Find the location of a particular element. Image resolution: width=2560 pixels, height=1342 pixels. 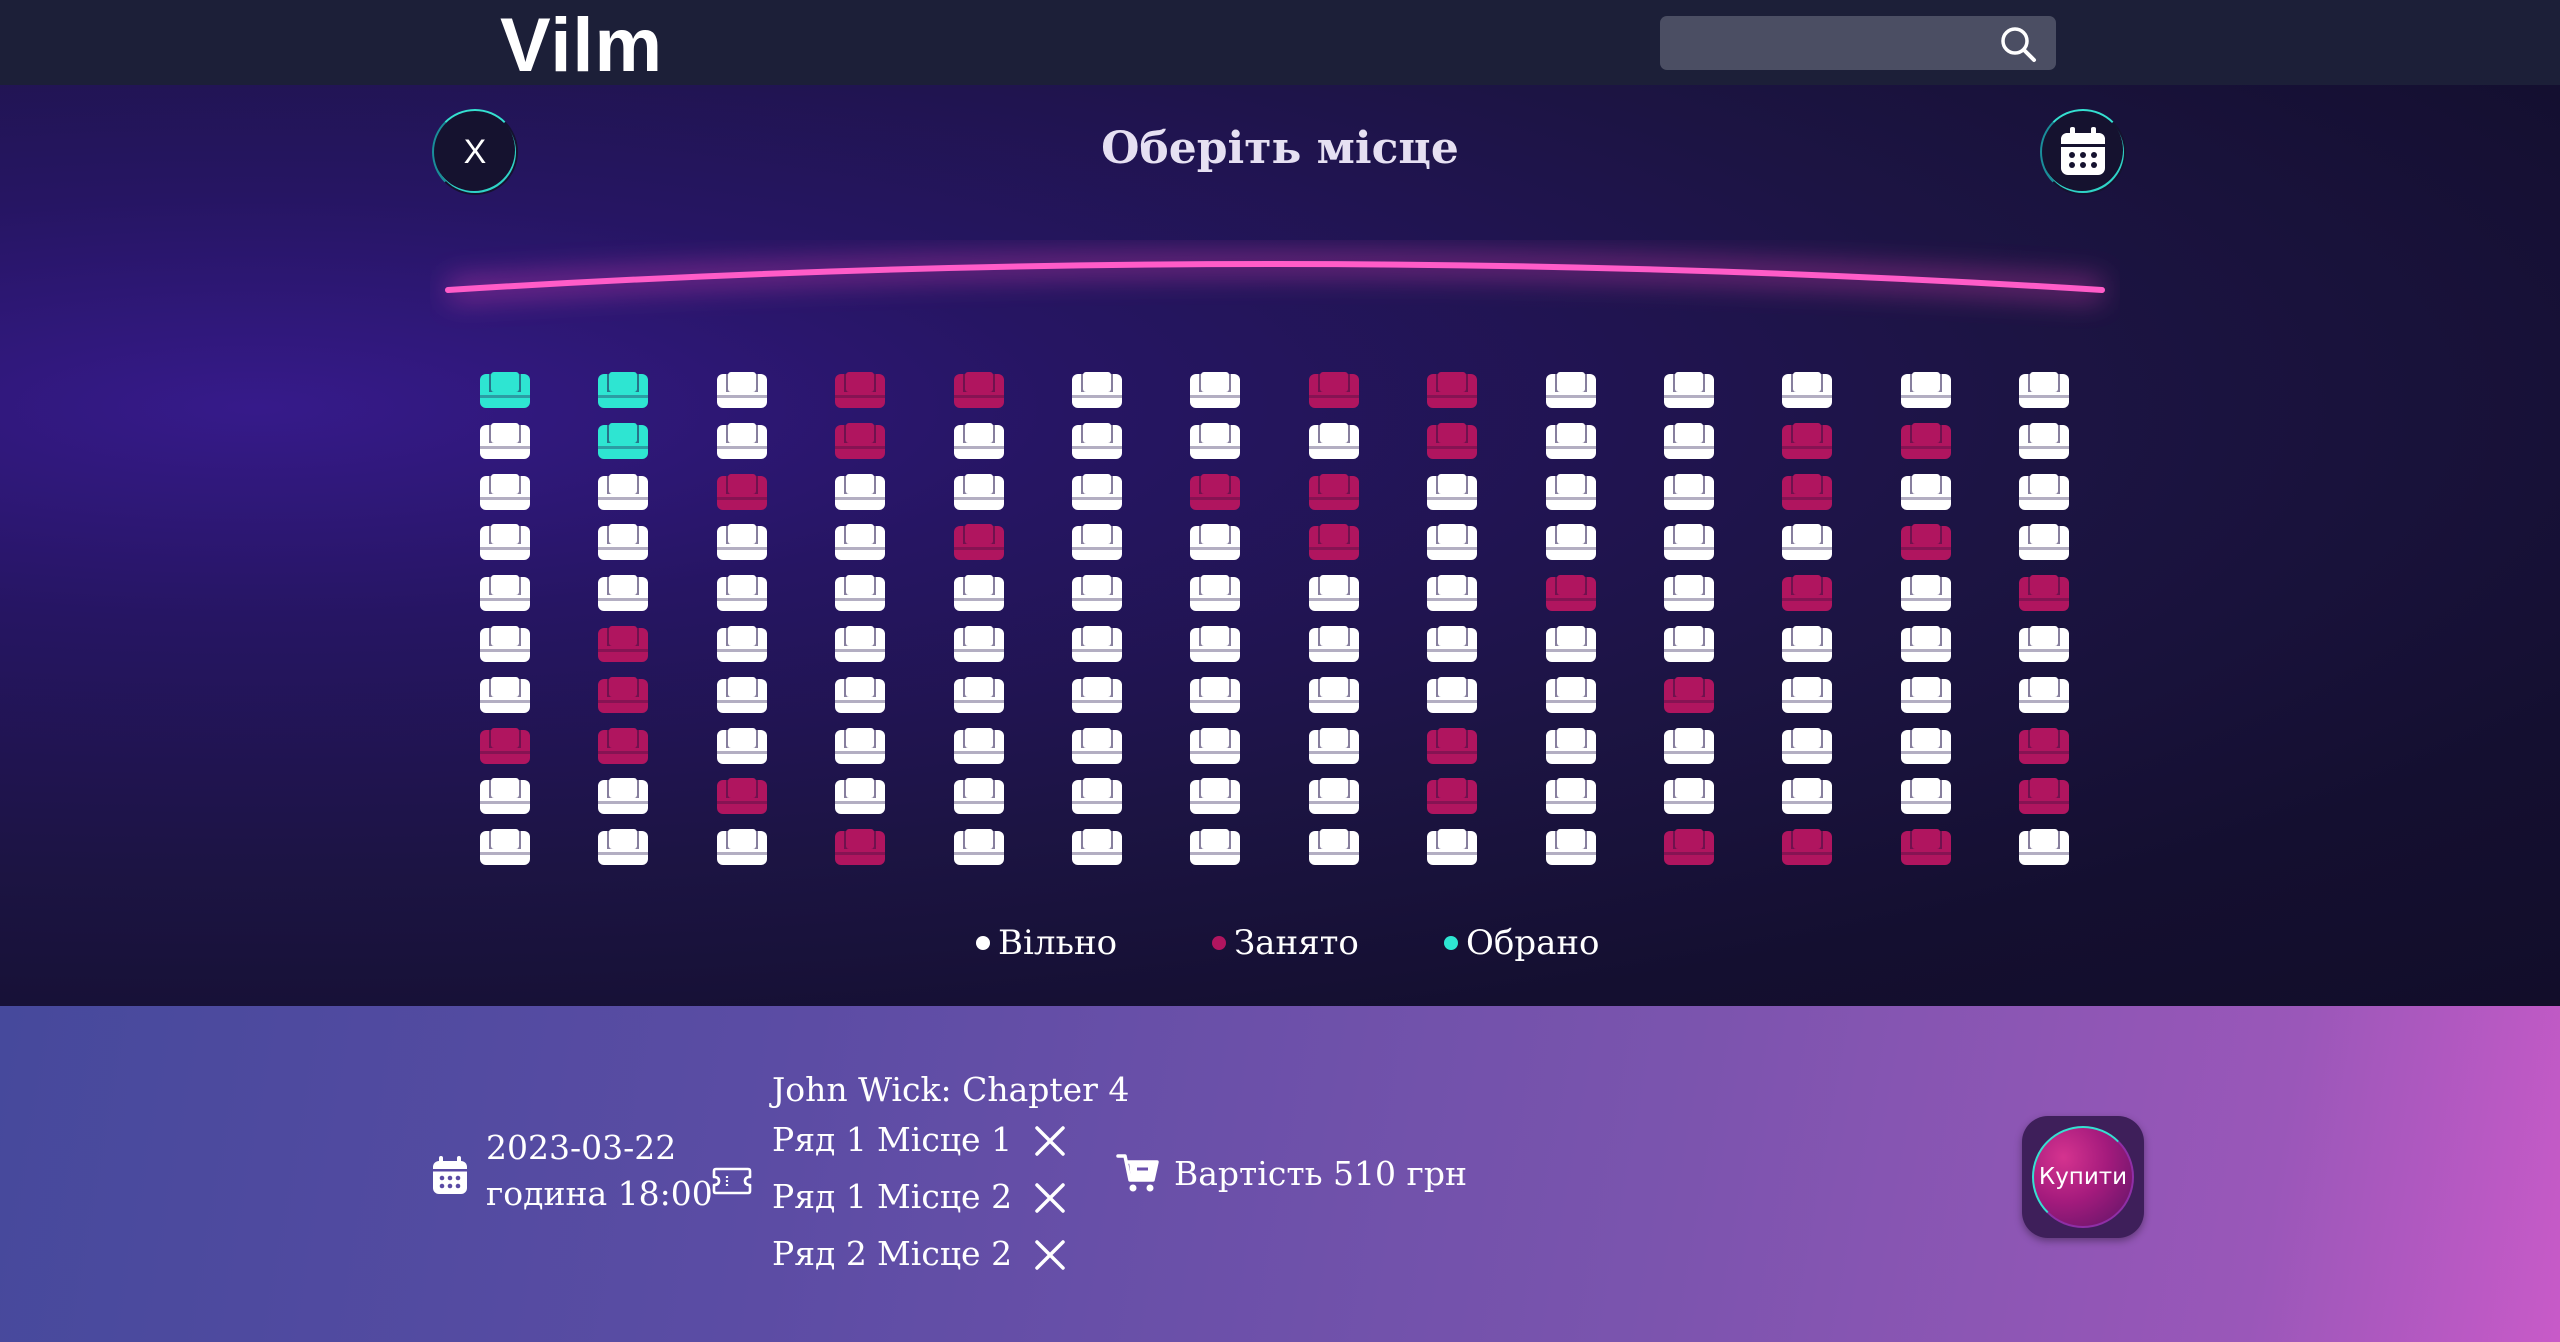

search-input is located at coordinates (1824, 43).